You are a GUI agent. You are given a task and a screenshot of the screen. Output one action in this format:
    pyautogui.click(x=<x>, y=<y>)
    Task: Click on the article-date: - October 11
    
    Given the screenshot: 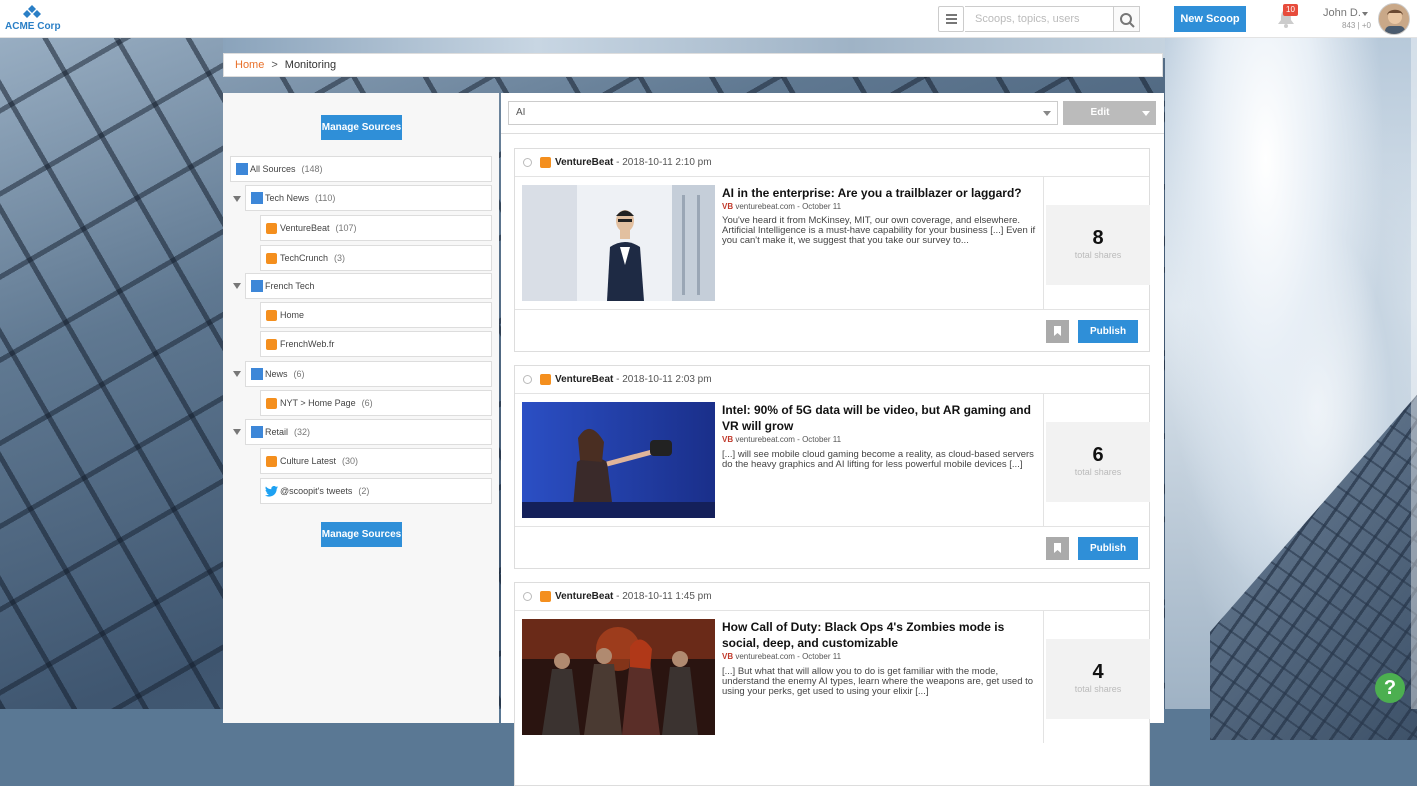 What is the action you would take?
    pyautogui.click(x=818, y=206)
    